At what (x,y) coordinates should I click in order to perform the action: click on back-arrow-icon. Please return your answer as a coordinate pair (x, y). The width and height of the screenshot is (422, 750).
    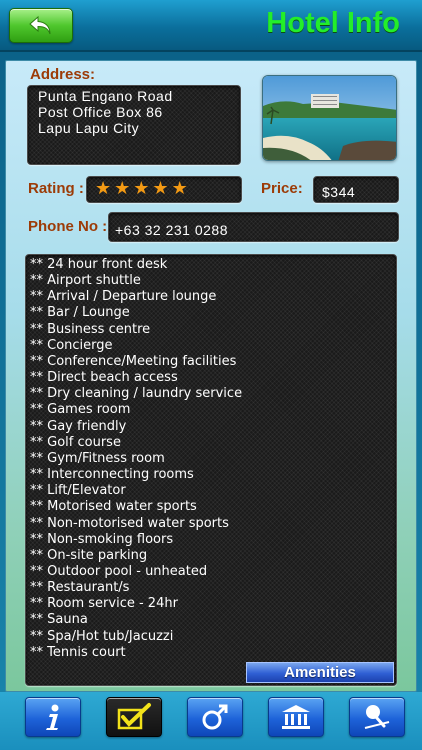
    Looking at the image, I should click on (40, 24).